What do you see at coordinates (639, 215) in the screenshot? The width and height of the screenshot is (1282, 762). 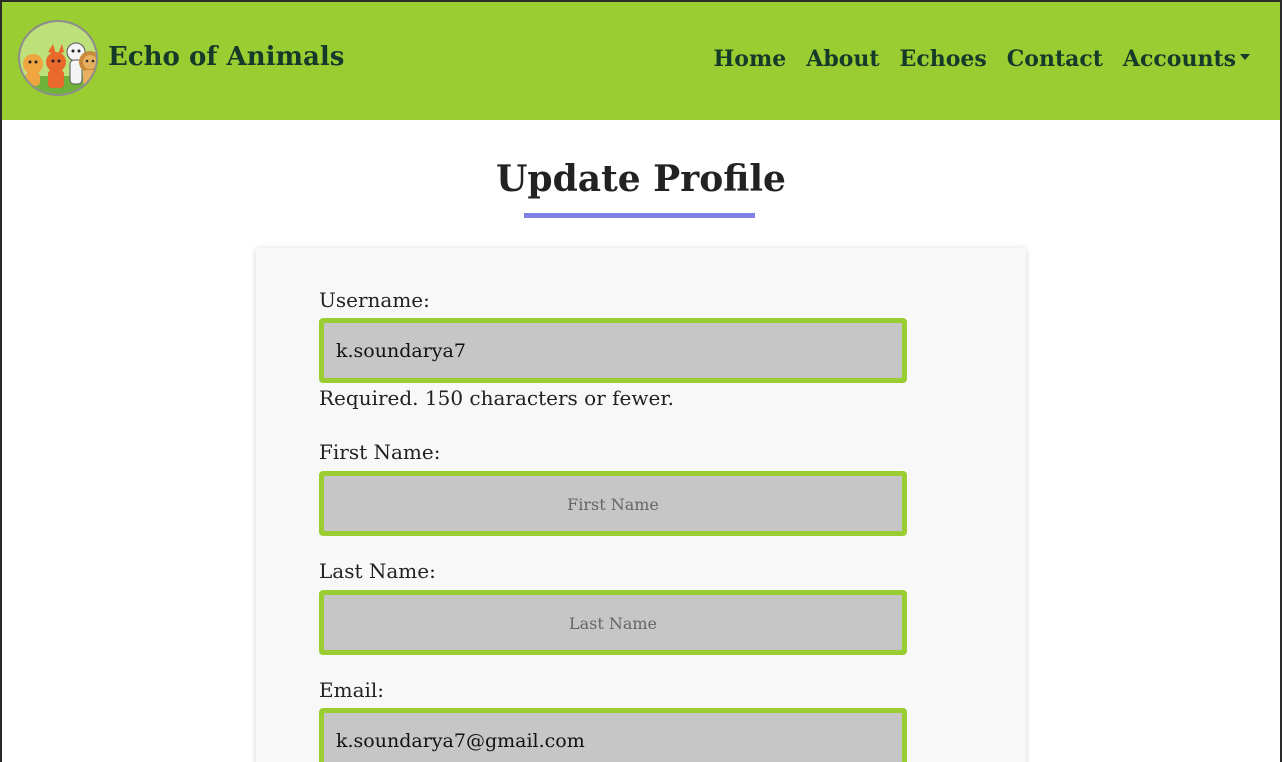 I see `title-underline` at bounding box center [639, 215].